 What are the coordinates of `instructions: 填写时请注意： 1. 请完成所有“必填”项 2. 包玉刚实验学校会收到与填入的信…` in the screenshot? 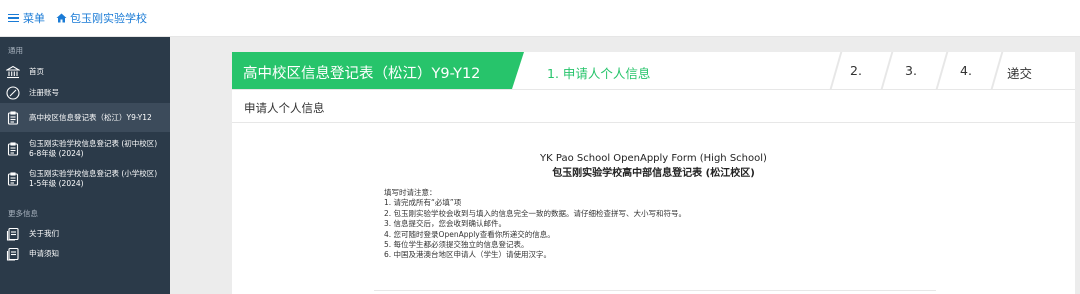 It's located at (535, 224).